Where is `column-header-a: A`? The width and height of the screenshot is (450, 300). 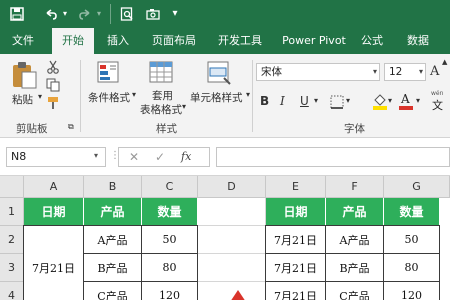
column-header-a: A is located at coordinates (54, 187).